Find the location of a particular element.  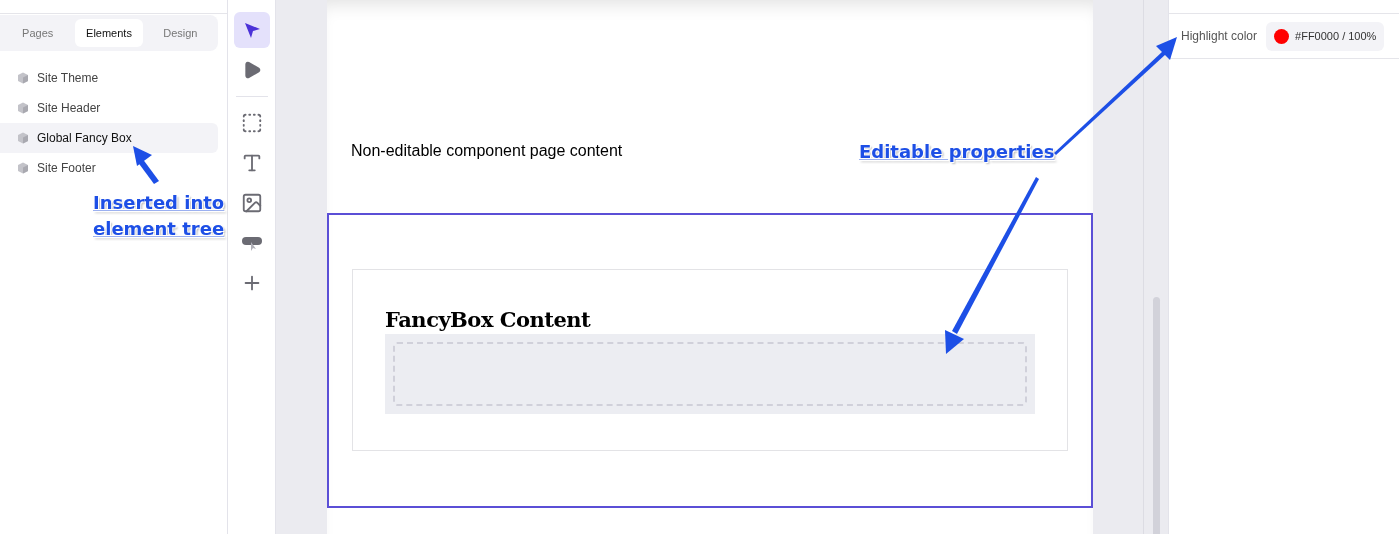

panel-tab: Elements is located at coordinates (109, 33).